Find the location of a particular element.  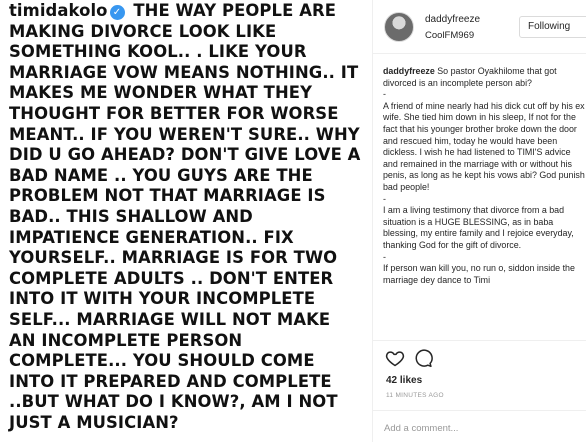

post-username: daddyfreeze is located at coordinates (452, 19).